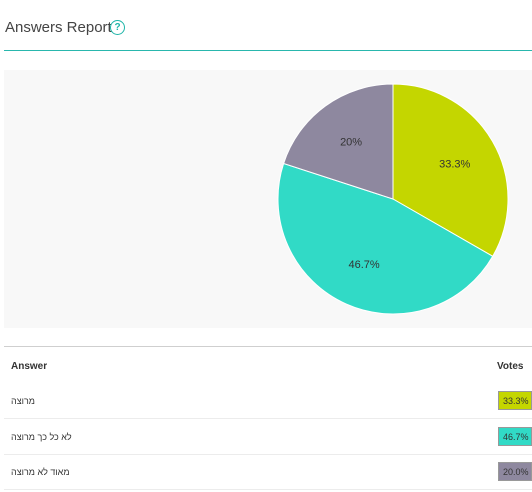 The height and width of the screenshot is (492, 532). I want to click on answer-label: מאוד לא מרוצה, so click(40, 472).